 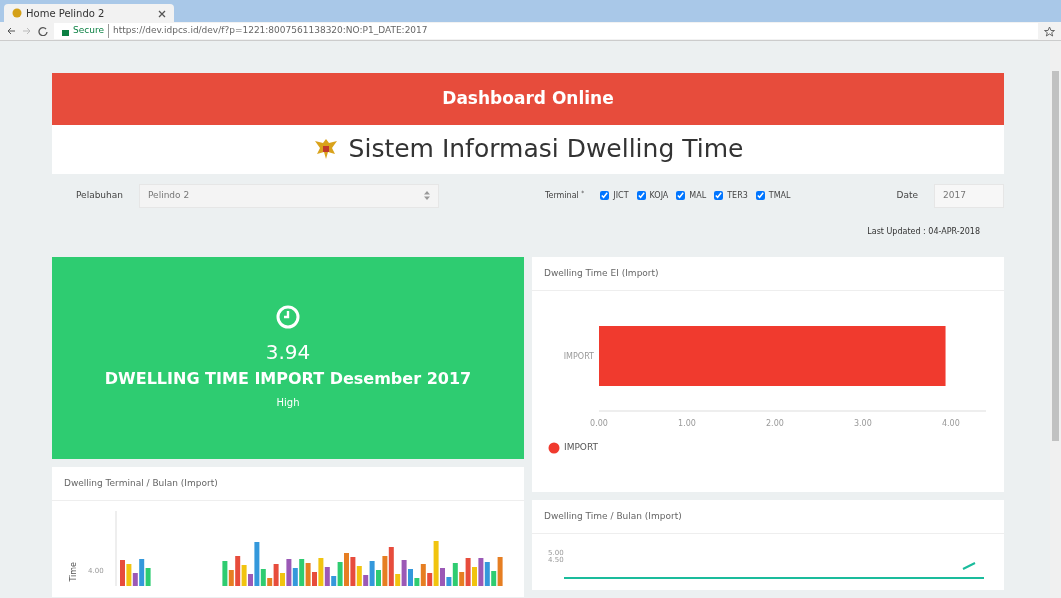 I want to click on reload-icon, so click(x=43, y=31).